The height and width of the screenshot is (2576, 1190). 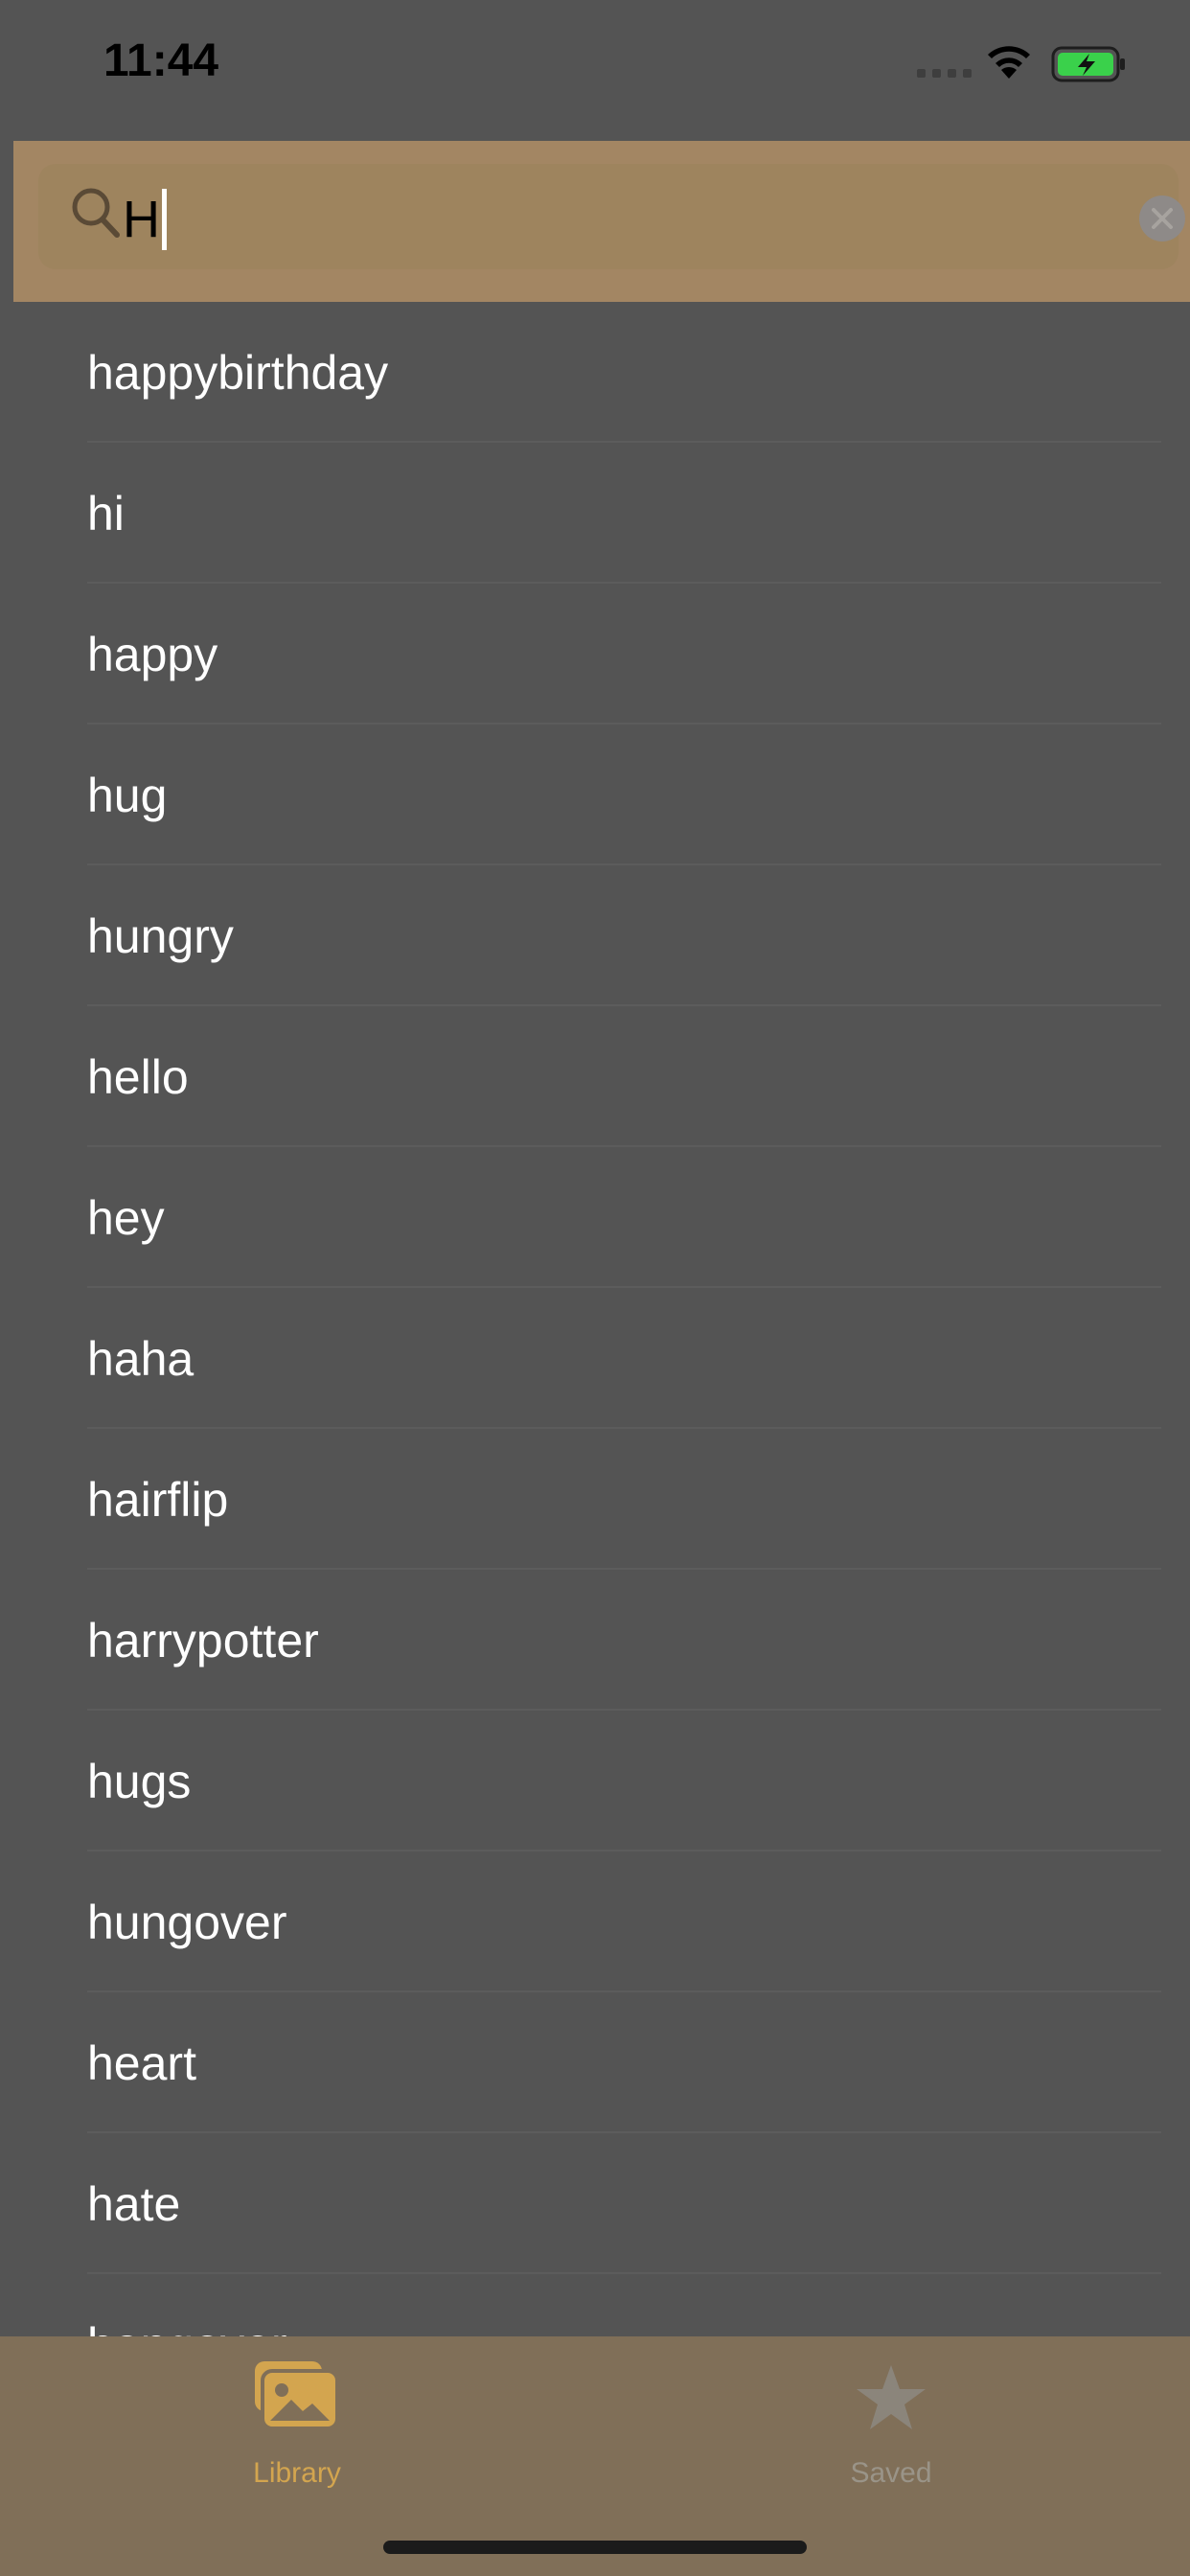 I want to click on cellular-signal-icon, so click(x=945, y=74).